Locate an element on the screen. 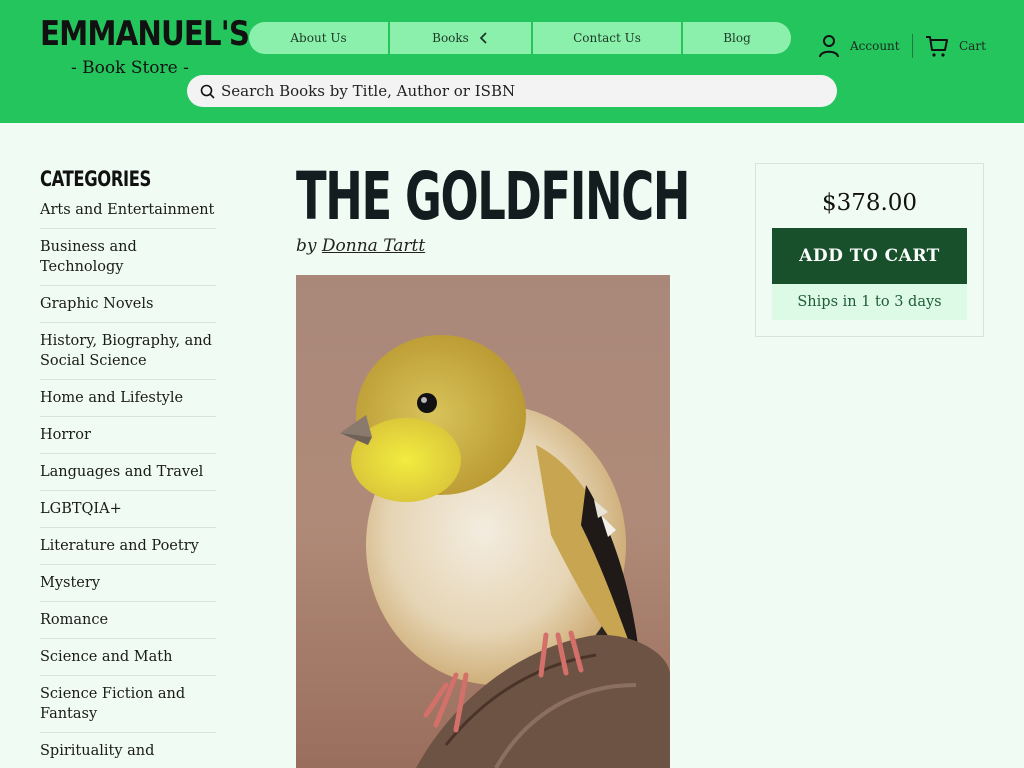 This screenshot has width=1024, height=768. cart-label: Cart is located at coordinates (972, 46).